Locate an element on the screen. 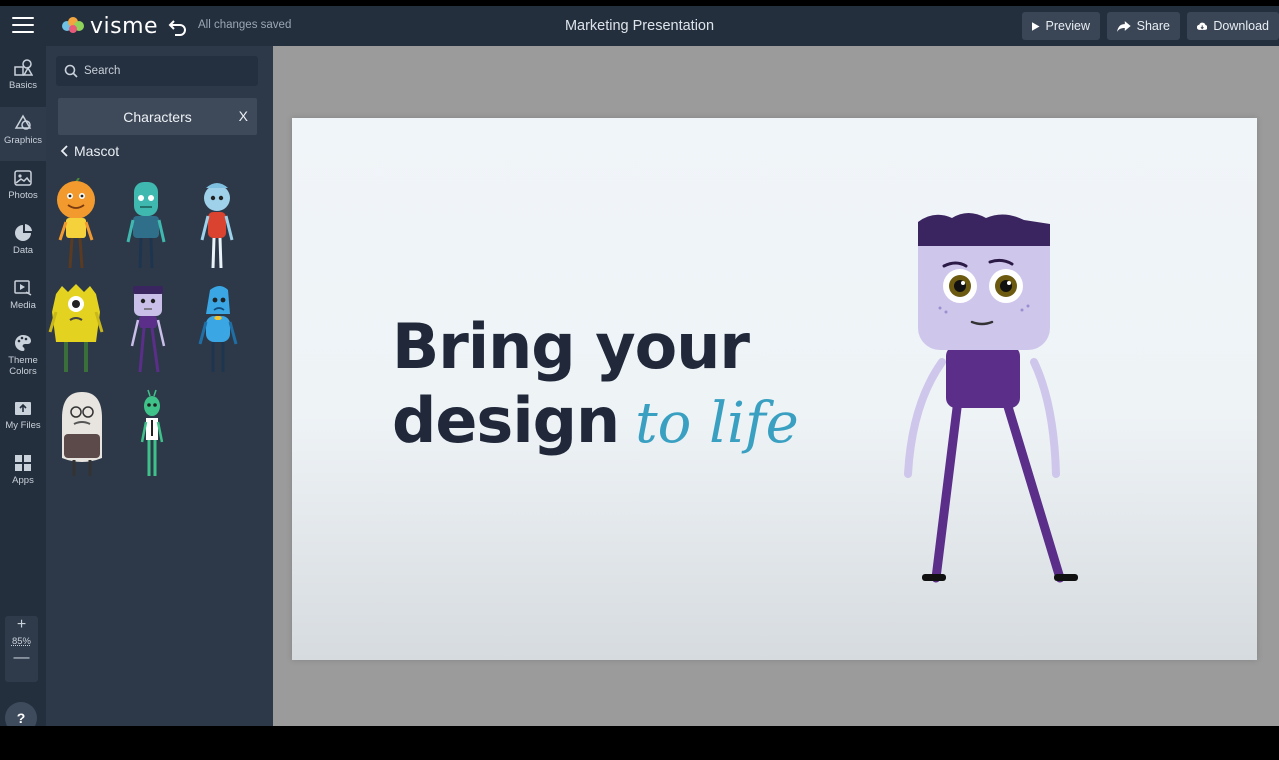 The height and width of the screenshot is (760, 1279). mascot-green-alien-thumb is located at coordinates (152, 434).